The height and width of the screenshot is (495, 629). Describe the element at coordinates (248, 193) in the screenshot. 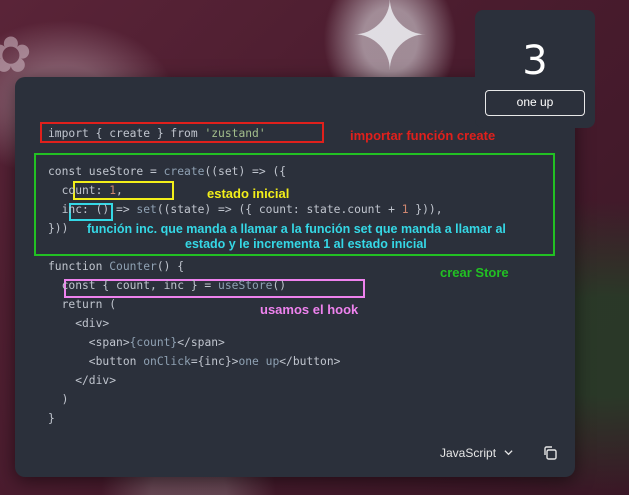

I see `annotation-initial-state: estado inicial` at that location.